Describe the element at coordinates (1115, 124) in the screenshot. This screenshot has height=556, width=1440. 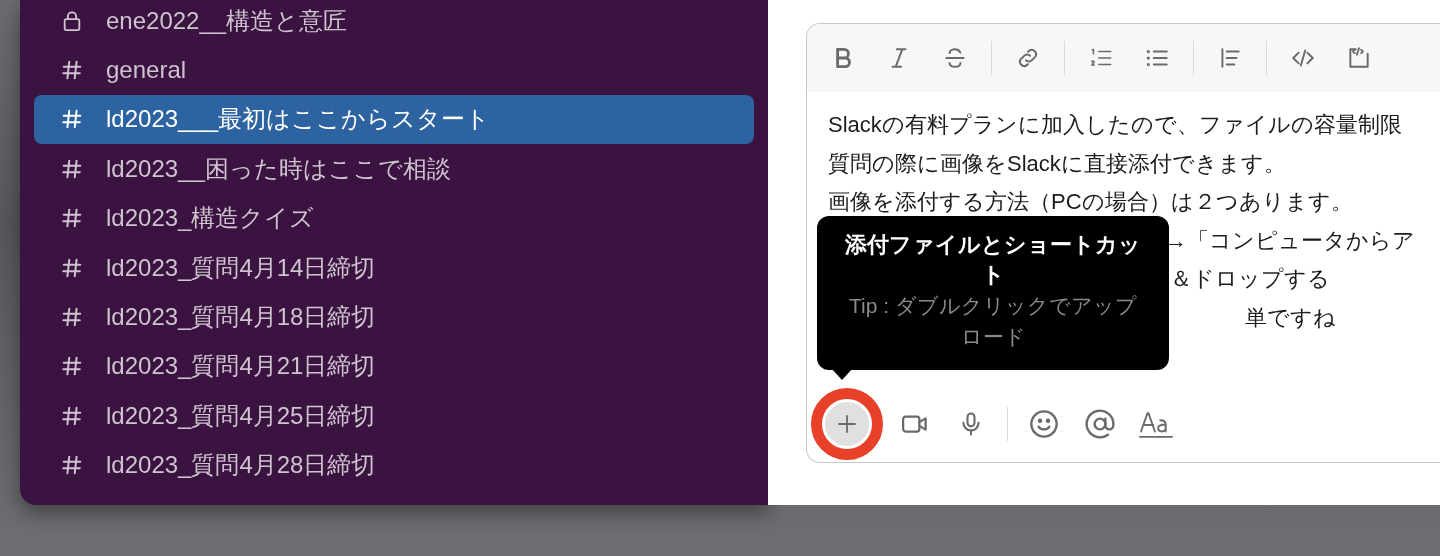
I see `message-text: Slackの有料プランに加入したので、ファイルの容量制限` at that location.